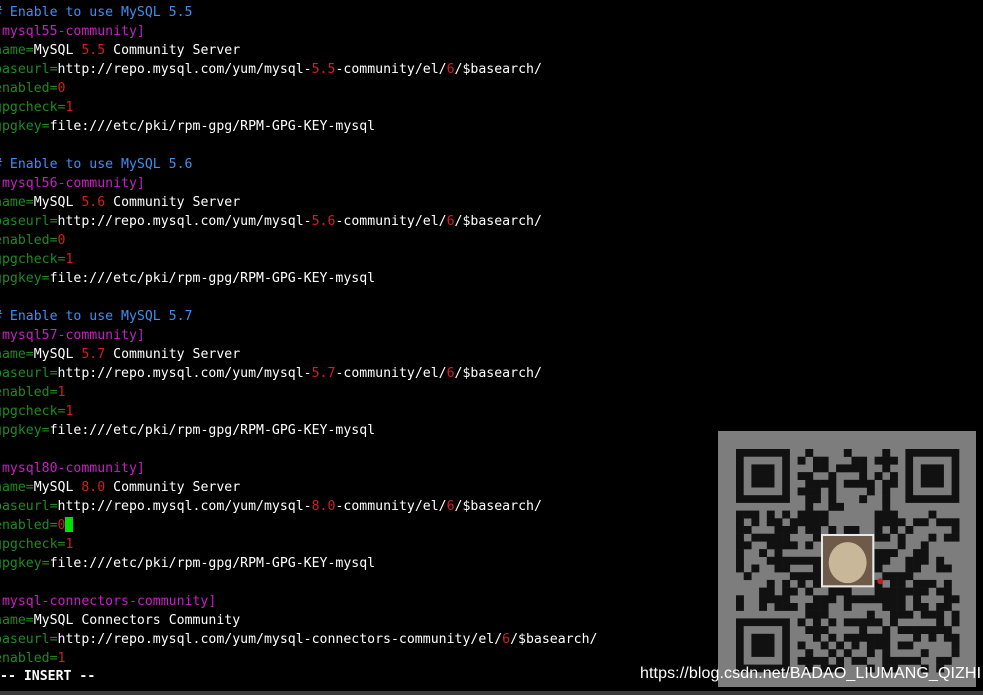 Image resolution: width=983 pixels, height=695 pixels. I want to click on editor-blank-line, so click(491, 297).